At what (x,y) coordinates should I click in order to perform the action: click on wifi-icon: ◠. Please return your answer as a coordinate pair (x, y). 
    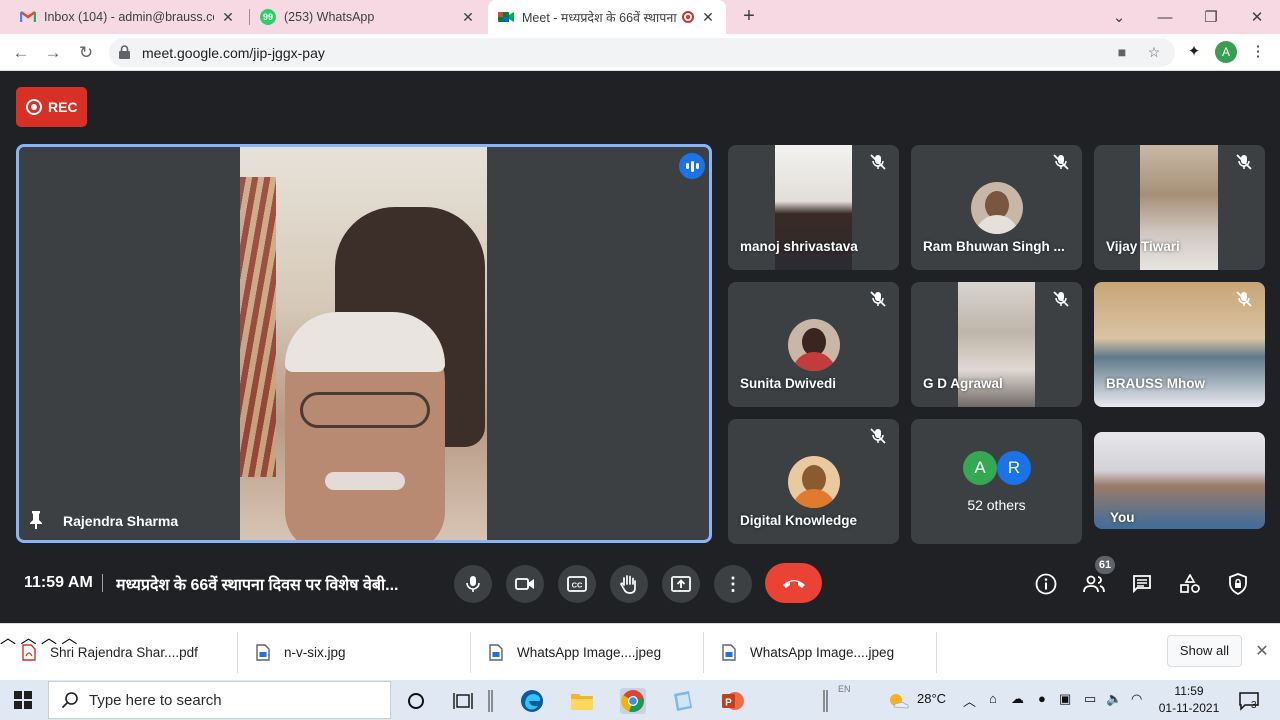
    Looking at the image, I should click on (1136, 699).